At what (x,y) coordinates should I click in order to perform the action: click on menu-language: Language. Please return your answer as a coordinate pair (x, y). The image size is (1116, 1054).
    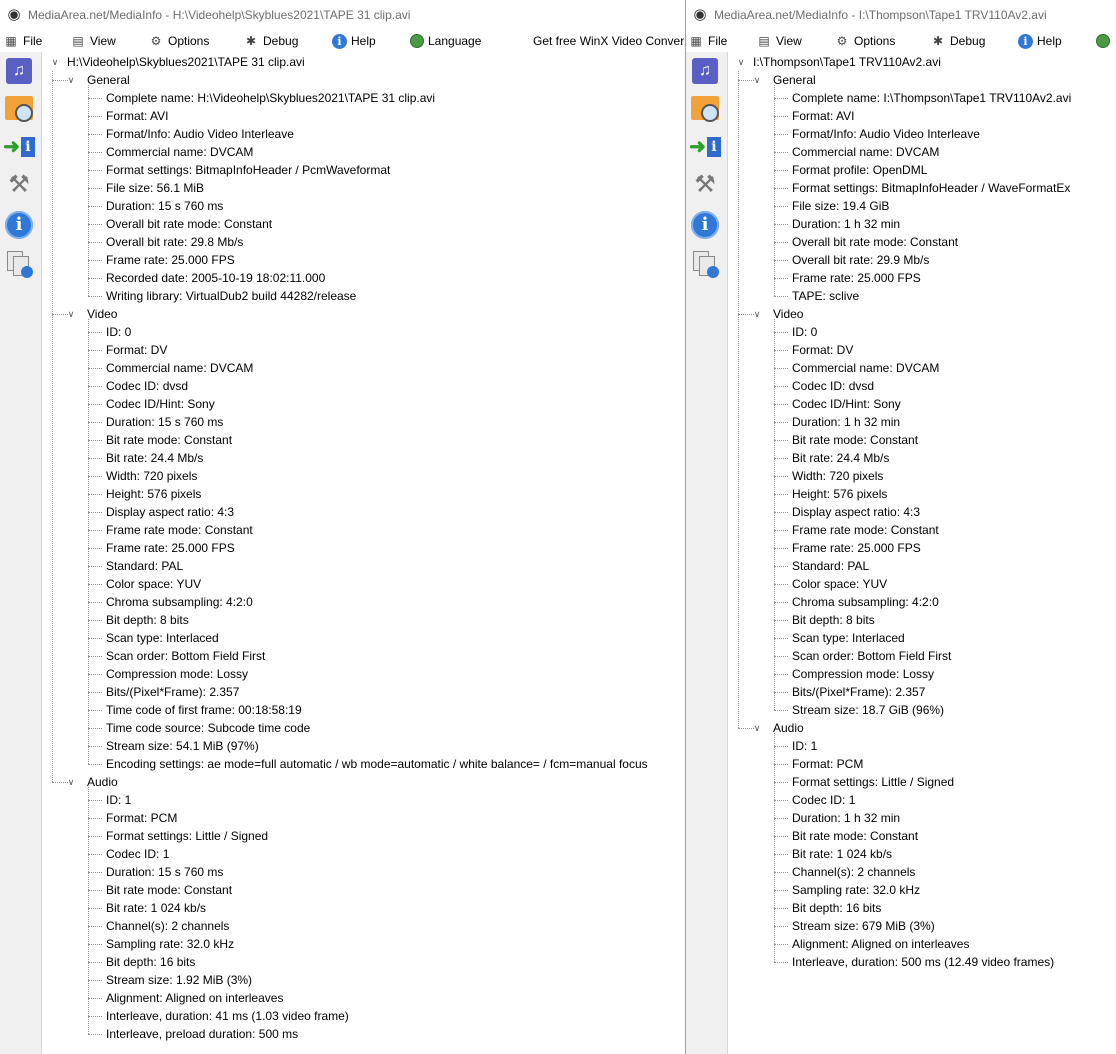
    Looking at the image, I should click on (445, 41).